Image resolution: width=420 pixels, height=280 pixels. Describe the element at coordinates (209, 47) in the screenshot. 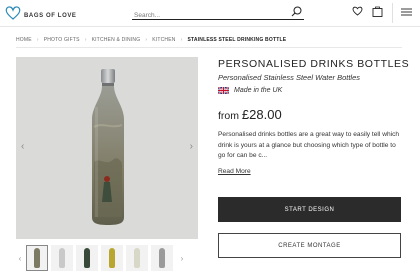

I see `breadcrumb-divider` at that location.